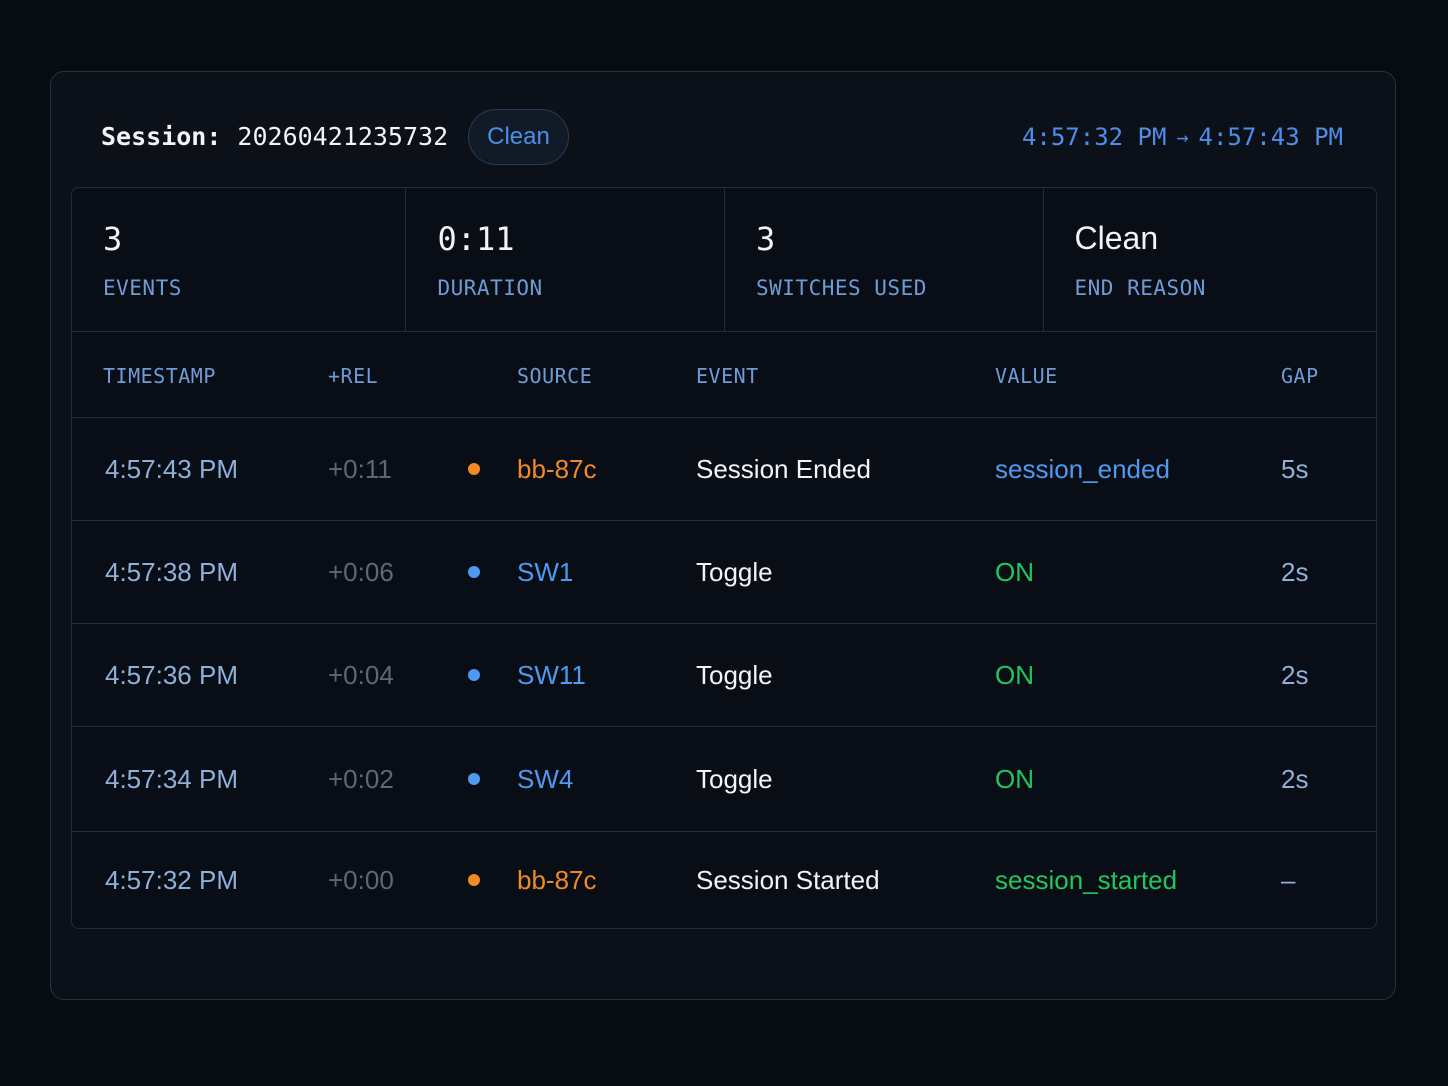 The width and height of the screenshot is (1448, 1086). I want to click on cell-event: Session Ended, so click(783, 468).